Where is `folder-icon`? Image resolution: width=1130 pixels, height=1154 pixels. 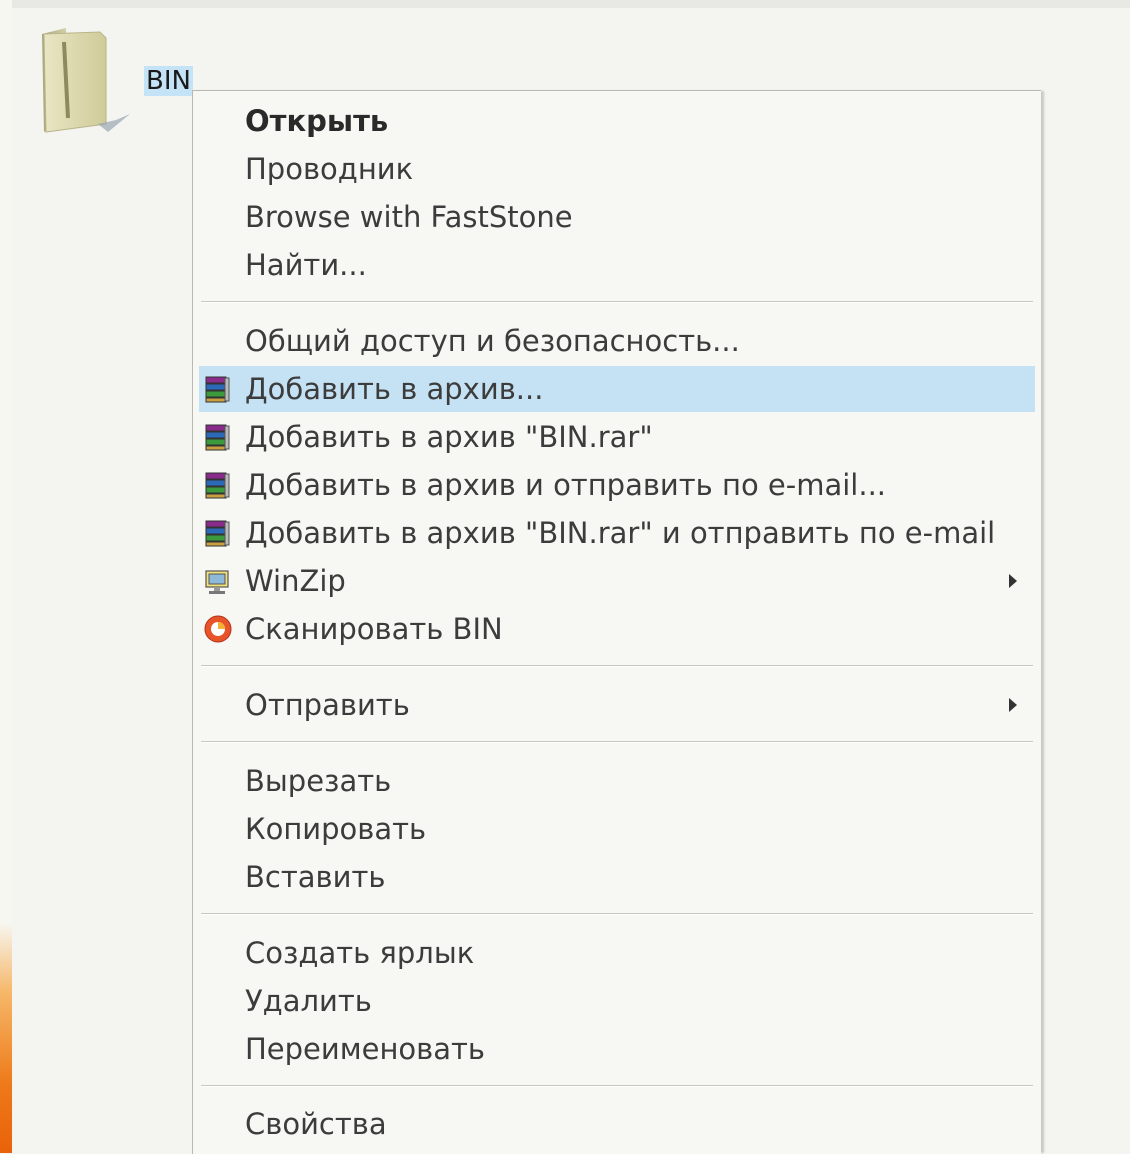
folder-icon is located at coordinates (85, 82).